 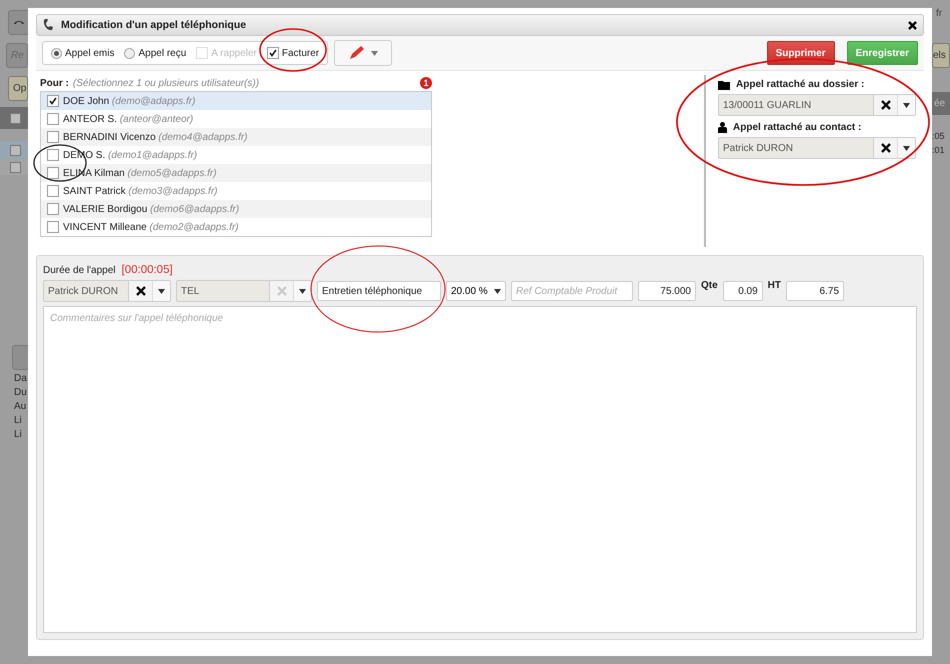 I want to click on pencil-icon, so click(x=356, y=53).